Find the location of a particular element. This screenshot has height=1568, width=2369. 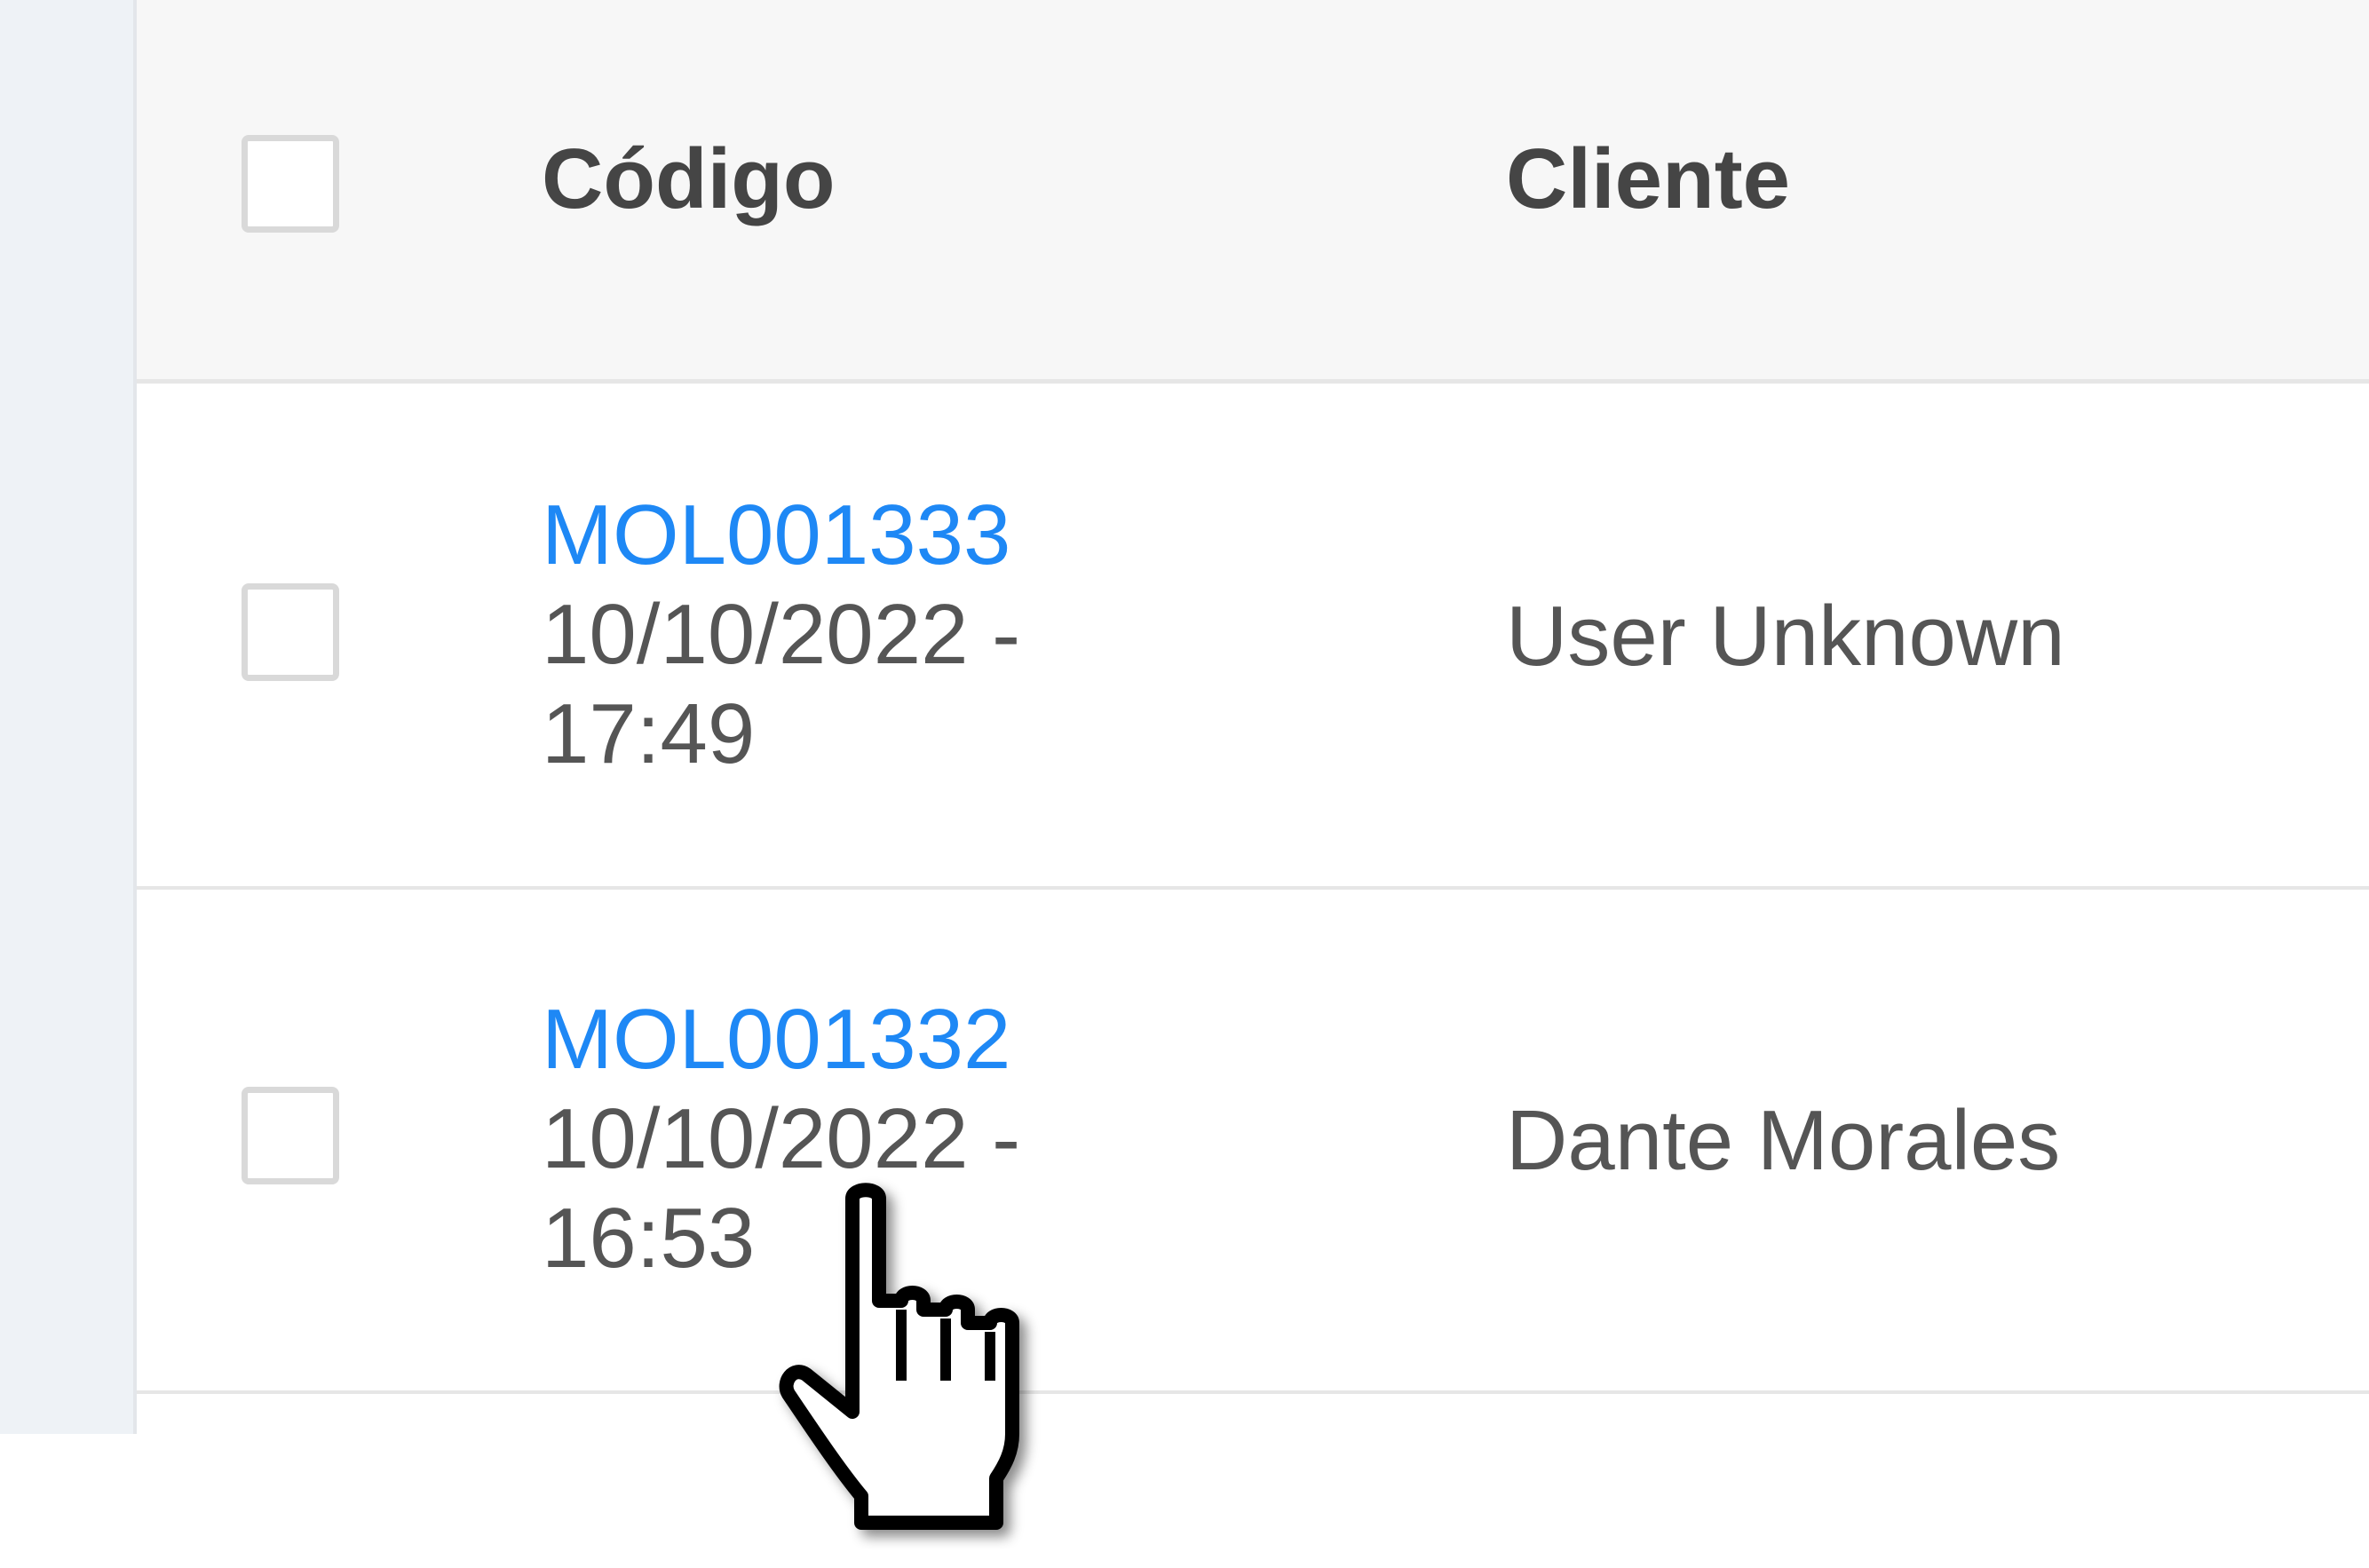

order-code-link: MOL001332 is located at coordinates (781, 1039).